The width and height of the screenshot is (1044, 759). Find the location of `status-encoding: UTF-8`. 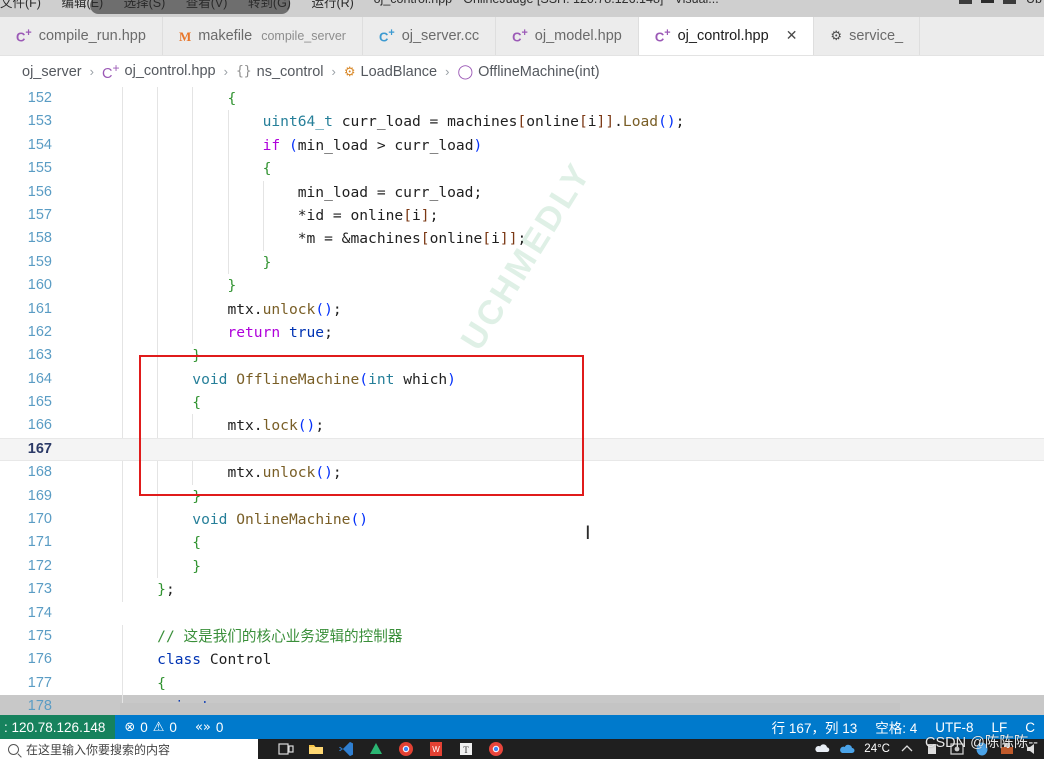

status-encoding: UTF-8 is located at coordinates (954, 727).